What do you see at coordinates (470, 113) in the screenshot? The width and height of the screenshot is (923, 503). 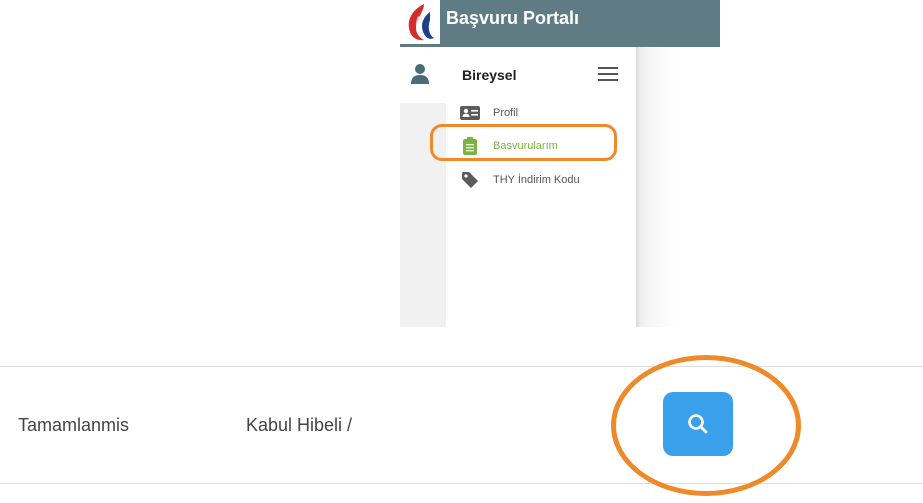 I see `id-card-icon` at bounding box center [470, 113].